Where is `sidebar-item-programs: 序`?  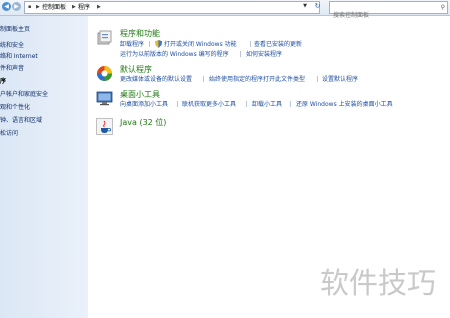 sidebar-item-programs: 序 is located at coordinates (3, 82).